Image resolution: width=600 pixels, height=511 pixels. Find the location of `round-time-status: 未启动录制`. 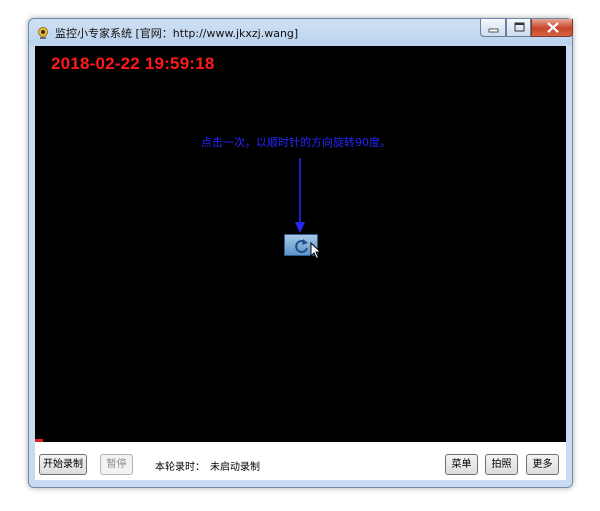

round-time-status: 未启动录制 is located at coordinates (235, 467).